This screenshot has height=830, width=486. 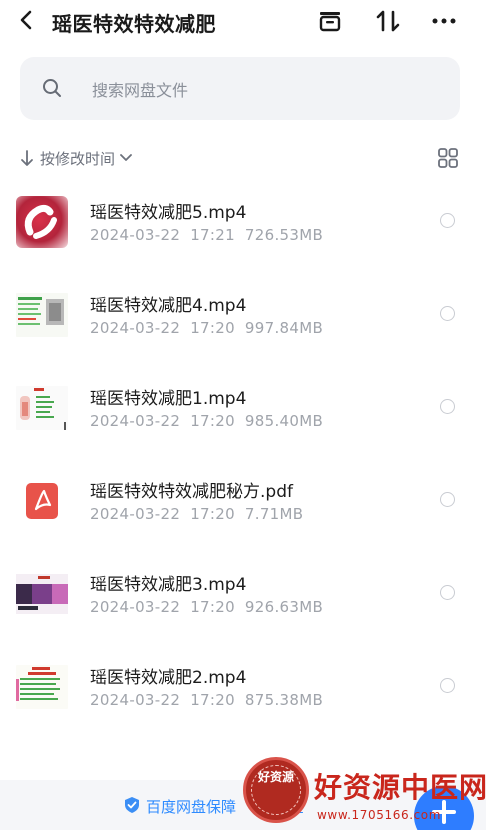 What do you see at coordinates (168, 585) in the screenshot?
I see `file-name: 瑶医特效减肥3.mp4` at bounding box center [168, 585].